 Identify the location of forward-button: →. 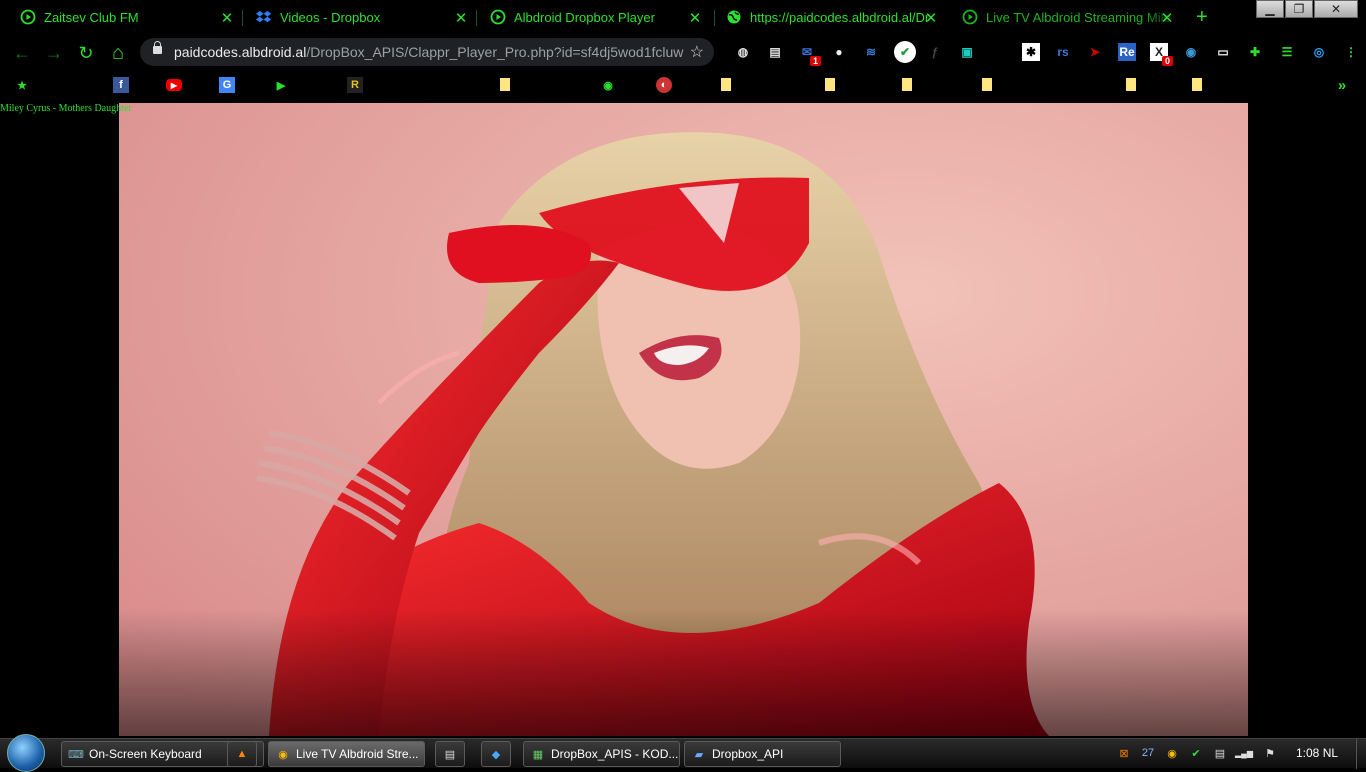
(54, 53).